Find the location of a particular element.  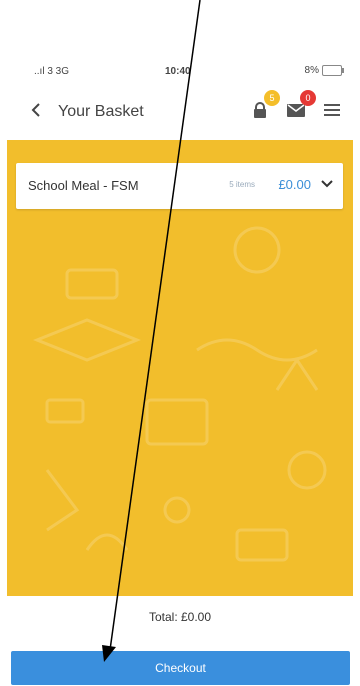

status-bar: ..ıl 3 3G 10:40 8% is located at coordinates (180, 72).